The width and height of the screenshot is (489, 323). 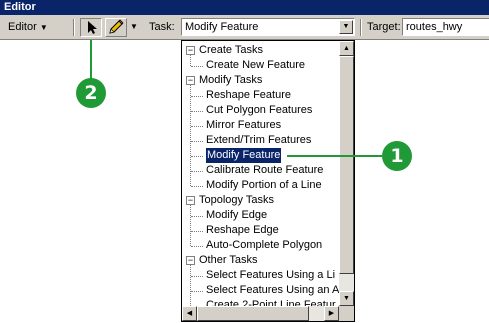 What do you see at coordinates (397, 156) in the screenshot?
I see `callout-1-badge: 1` at bounding box center [397, 156].